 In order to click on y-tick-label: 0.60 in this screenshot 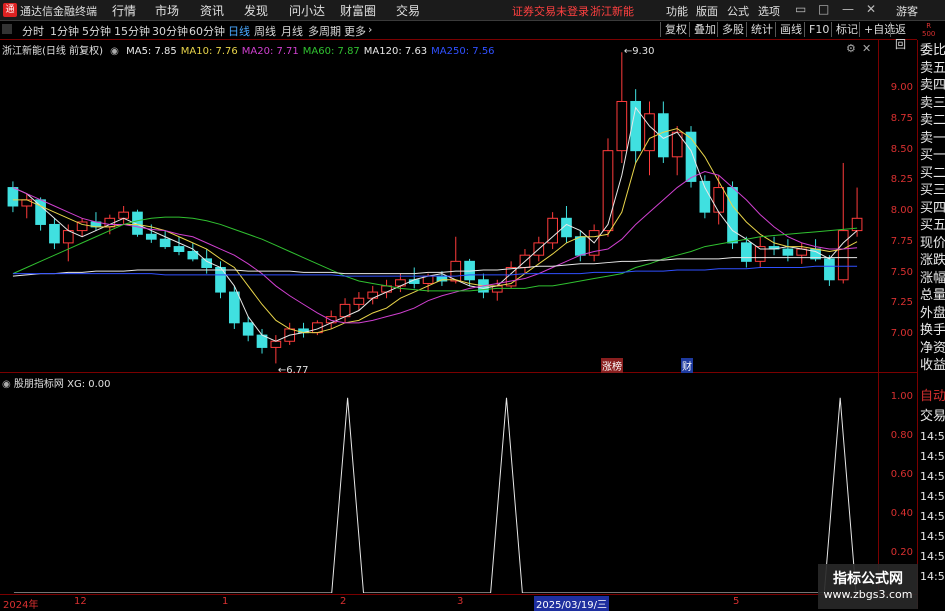, I will do `click(901, 474)`.